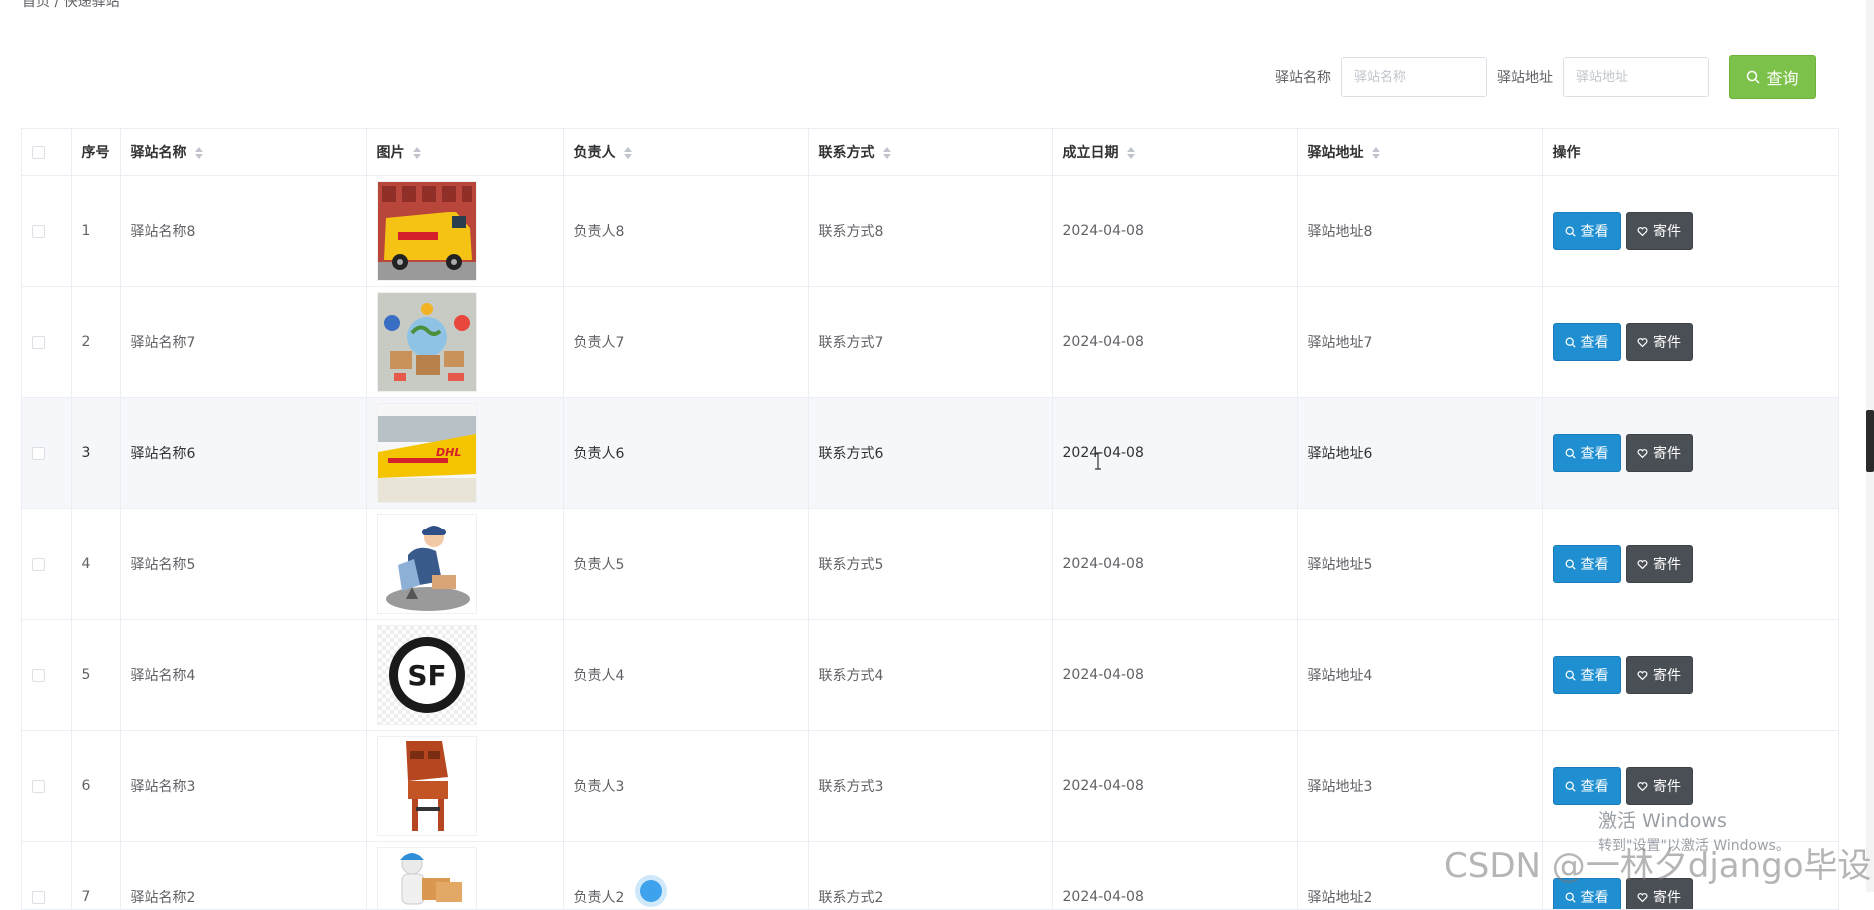 This screenshot has height=910, width=1874. Describe the element at coordinates (1636, 77) in the screenshot. I see `station-address-input` at that location.